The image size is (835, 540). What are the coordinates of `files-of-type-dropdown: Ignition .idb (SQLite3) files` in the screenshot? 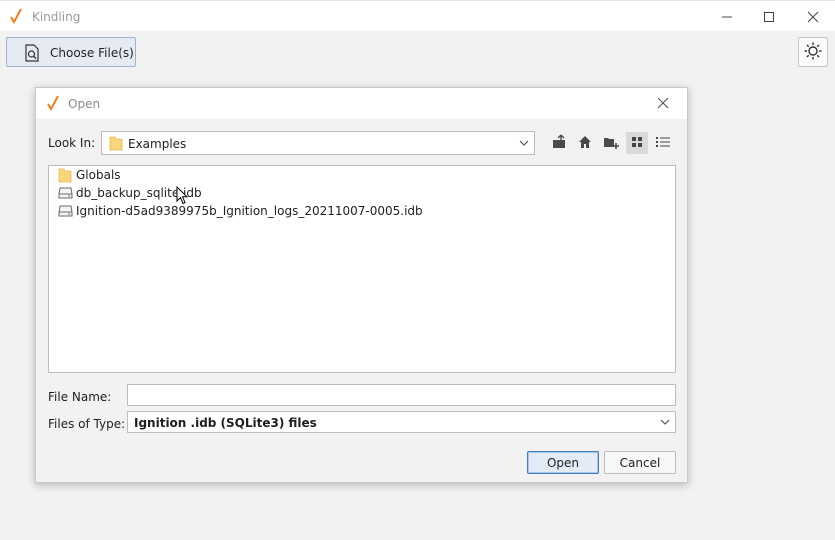 It's located at (401, 422).